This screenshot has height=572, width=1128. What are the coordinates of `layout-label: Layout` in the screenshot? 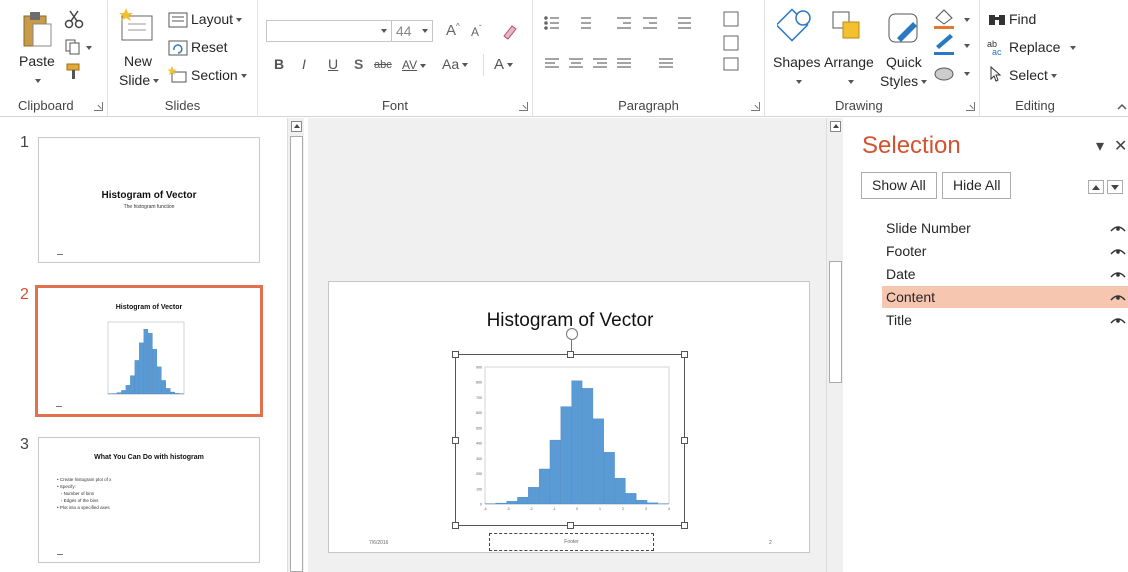 It's located at (212, 19).